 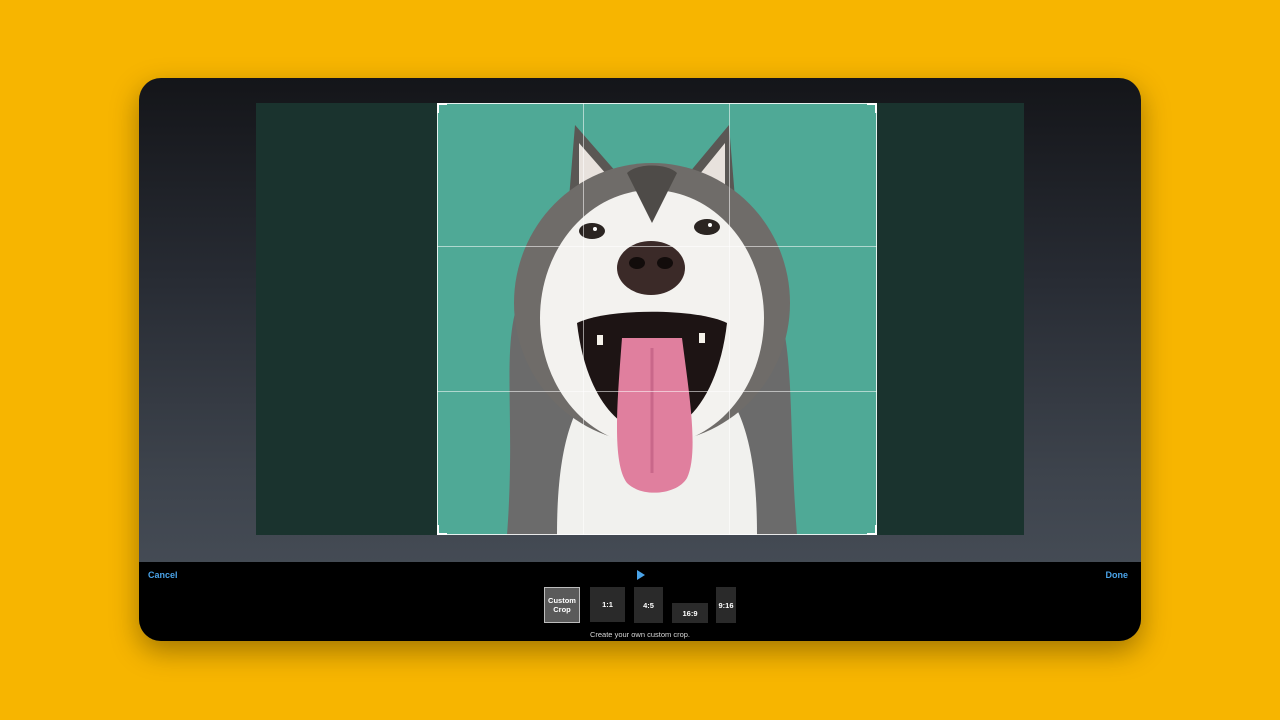 I want to click on crop-handle-bottom-left, so click(x=442, y=530).